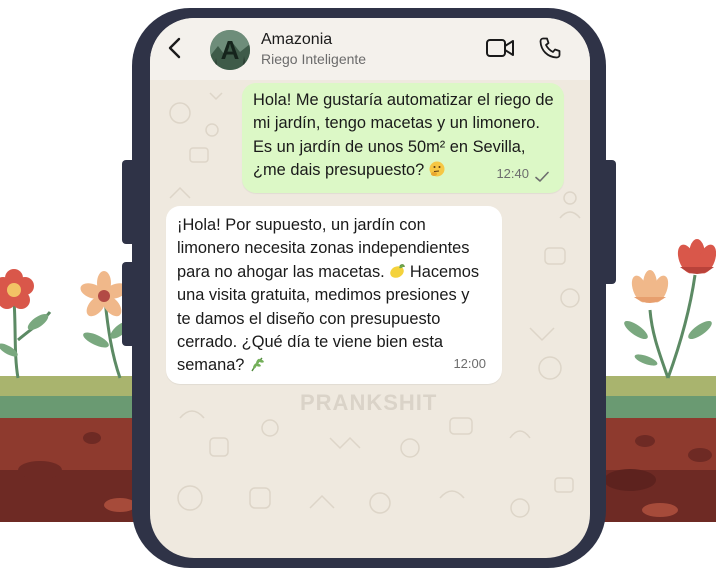  Describe the element at coordinates (469, 363) in the screenshot. I see `message-time: 12:00` at that location.